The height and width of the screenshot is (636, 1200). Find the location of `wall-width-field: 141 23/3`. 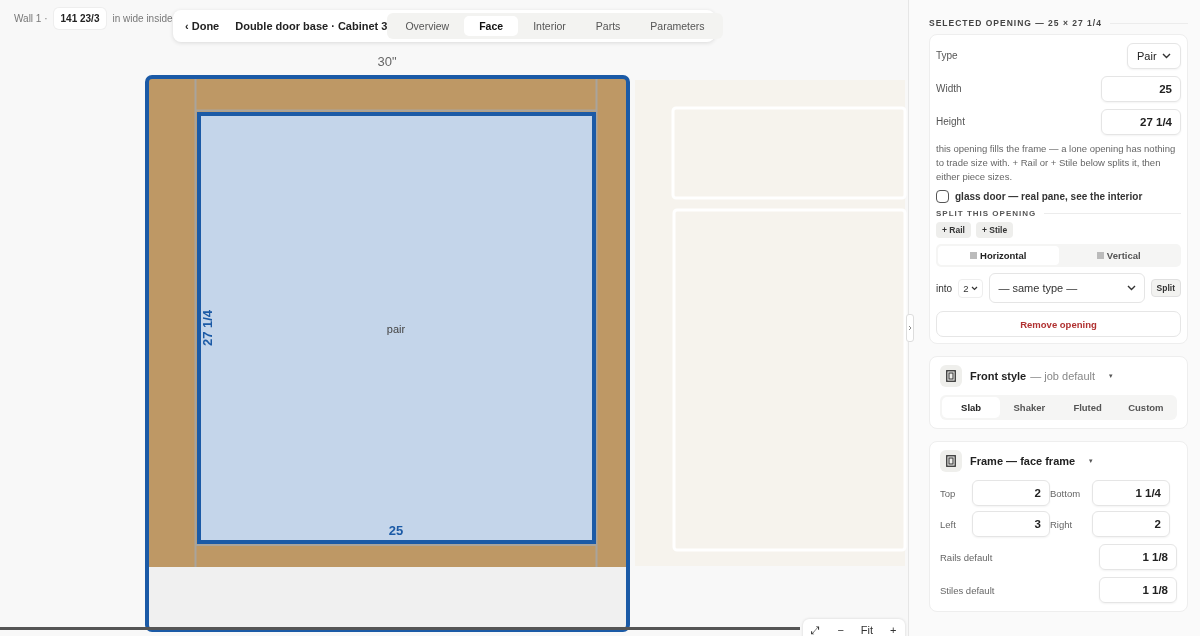

wall-width-field: 141 23/3 is located at coordinates (80, 18).